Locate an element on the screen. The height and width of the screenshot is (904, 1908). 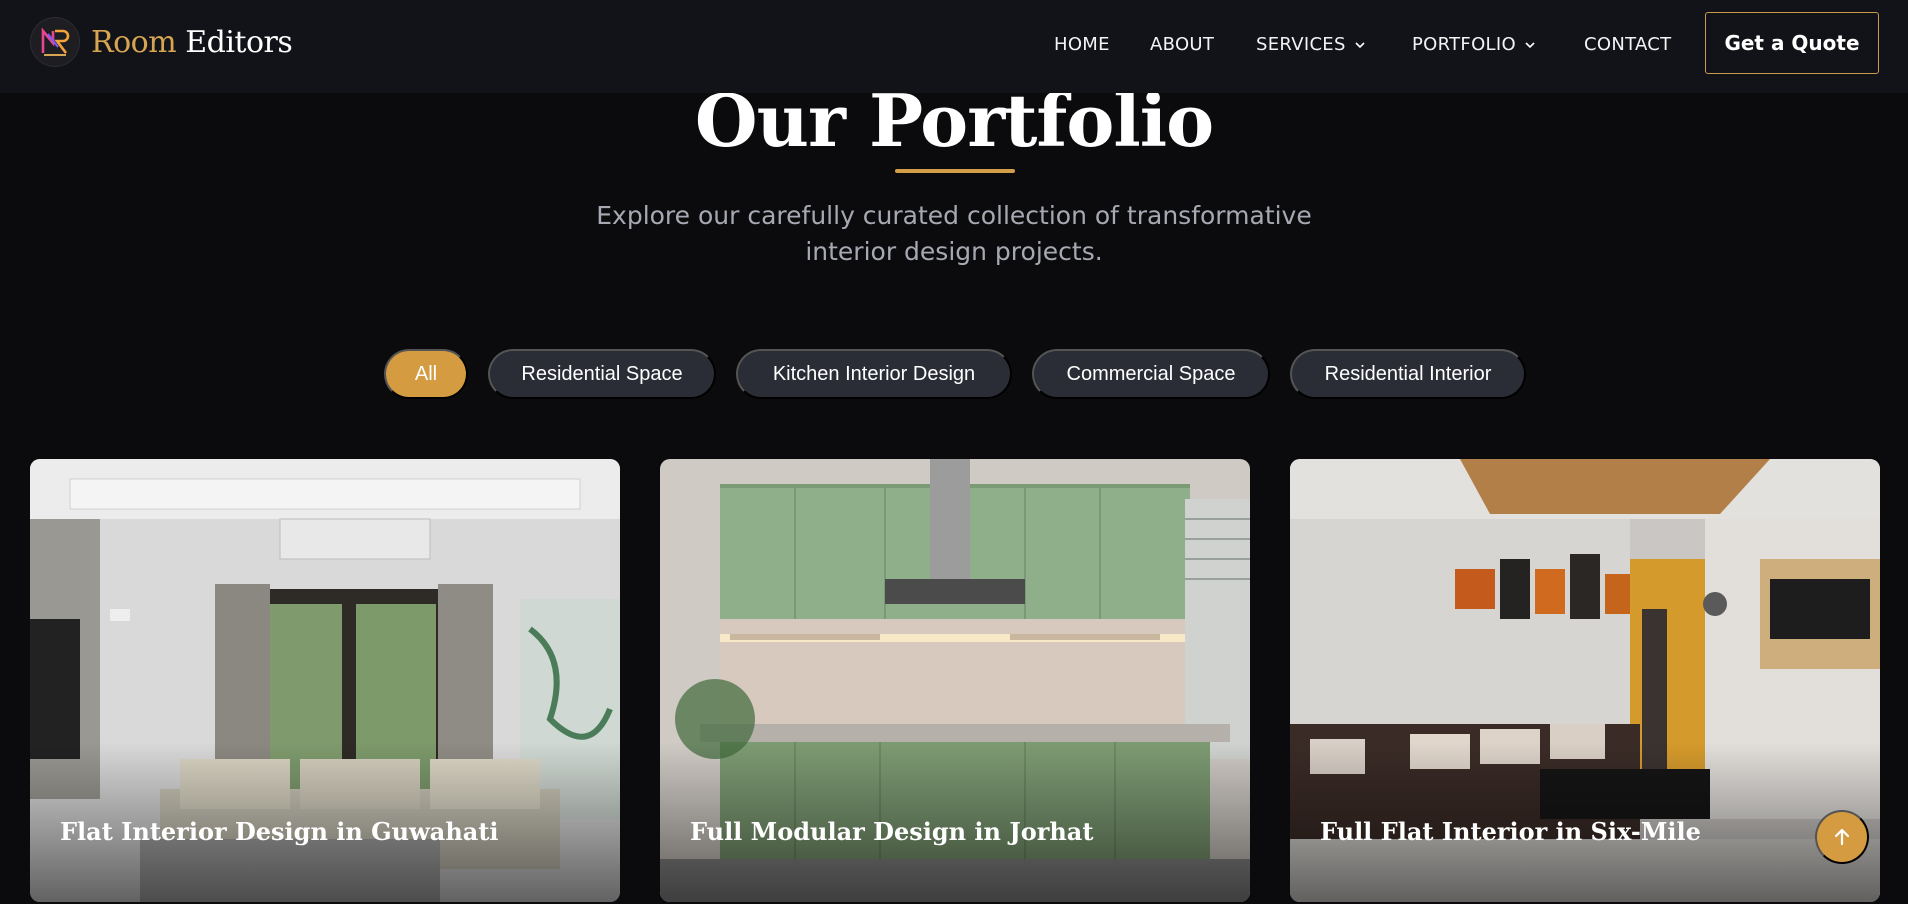
nav-home-label: HOME is located at coordinates (1082, 44).